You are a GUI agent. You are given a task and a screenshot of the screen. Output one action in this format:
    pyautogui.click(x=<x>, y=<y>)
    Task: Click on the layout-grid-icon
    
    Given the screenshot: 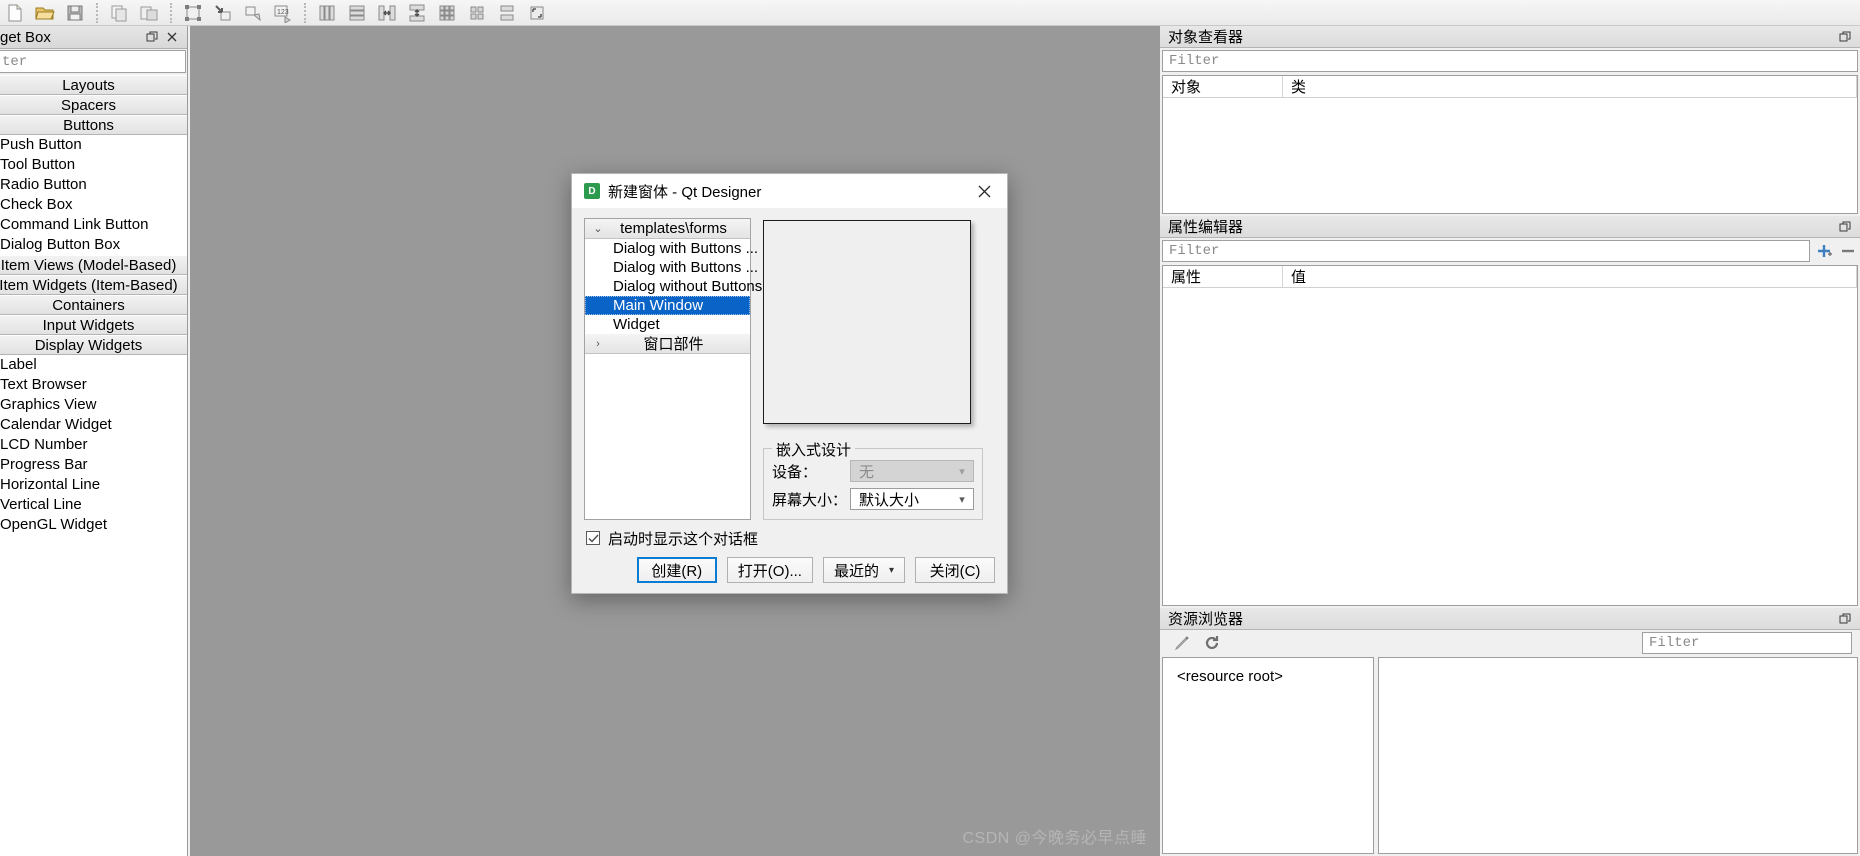 What is the action you would take?
    pyautogui.click(x=447, y=13)
    